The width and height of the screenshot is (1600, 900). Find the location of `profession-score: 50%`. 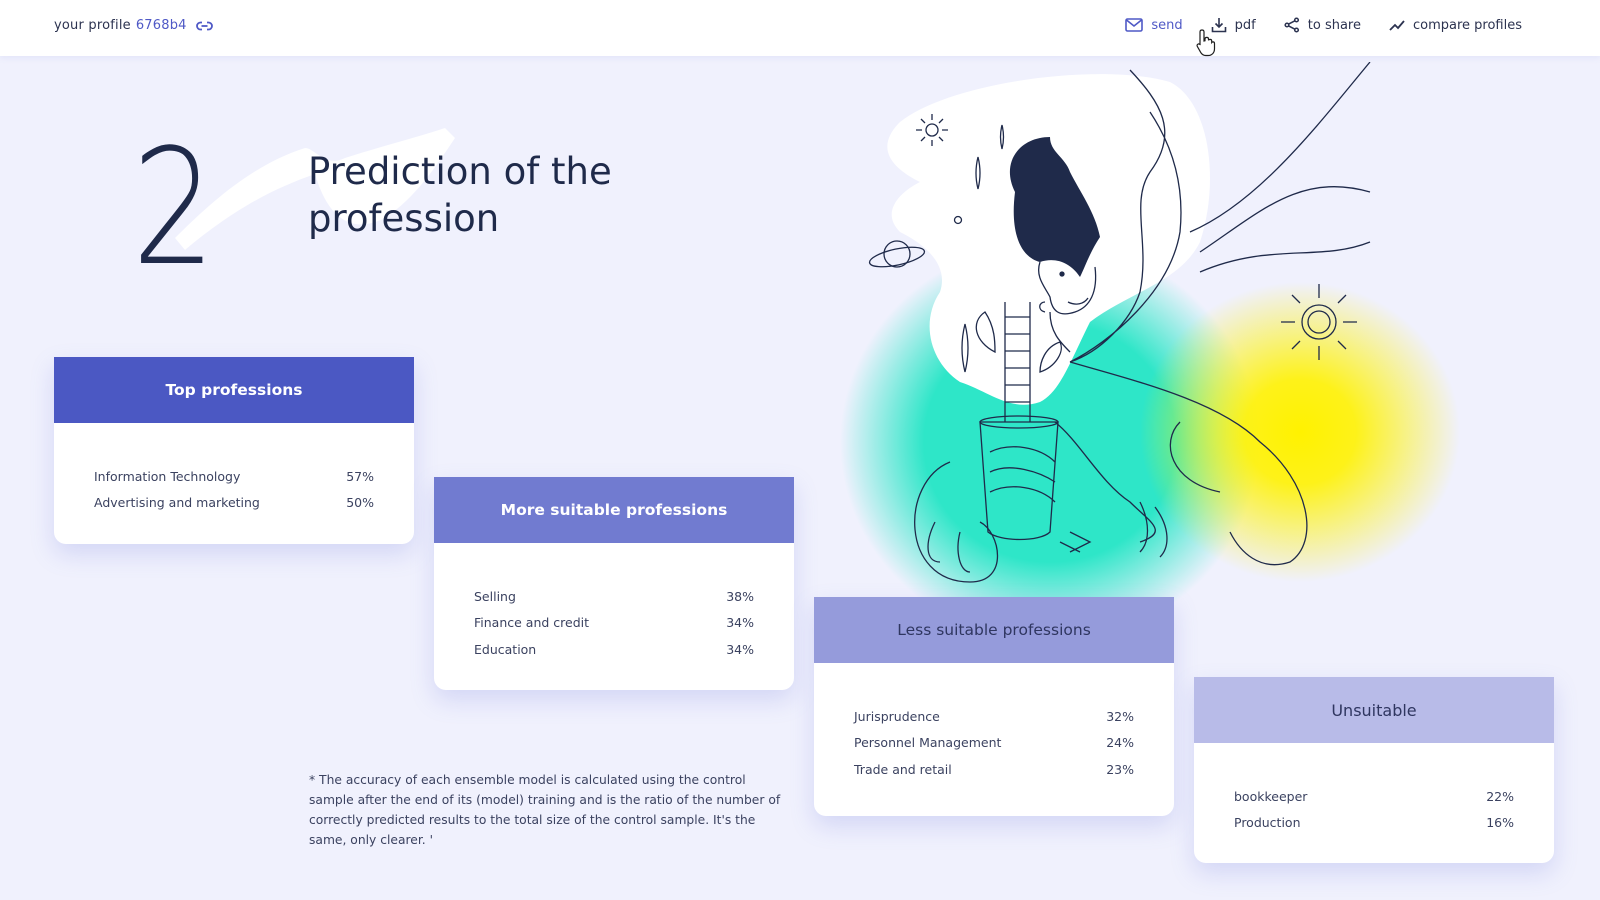

profession-score: 50% is located at coordinates (360, 503).